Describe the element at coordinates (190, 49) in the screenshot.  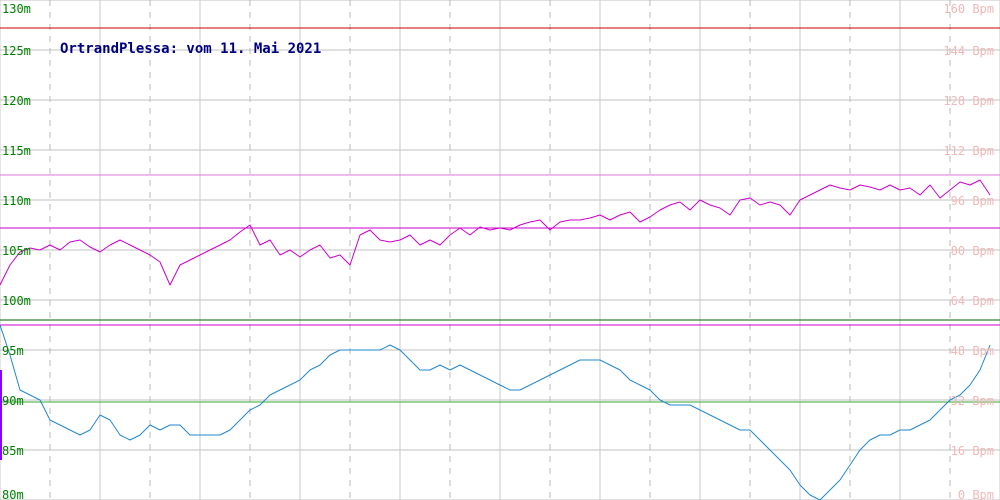
I see `chart-title: OrtrandPlessa: vom 11. Mai 2021` at that location.